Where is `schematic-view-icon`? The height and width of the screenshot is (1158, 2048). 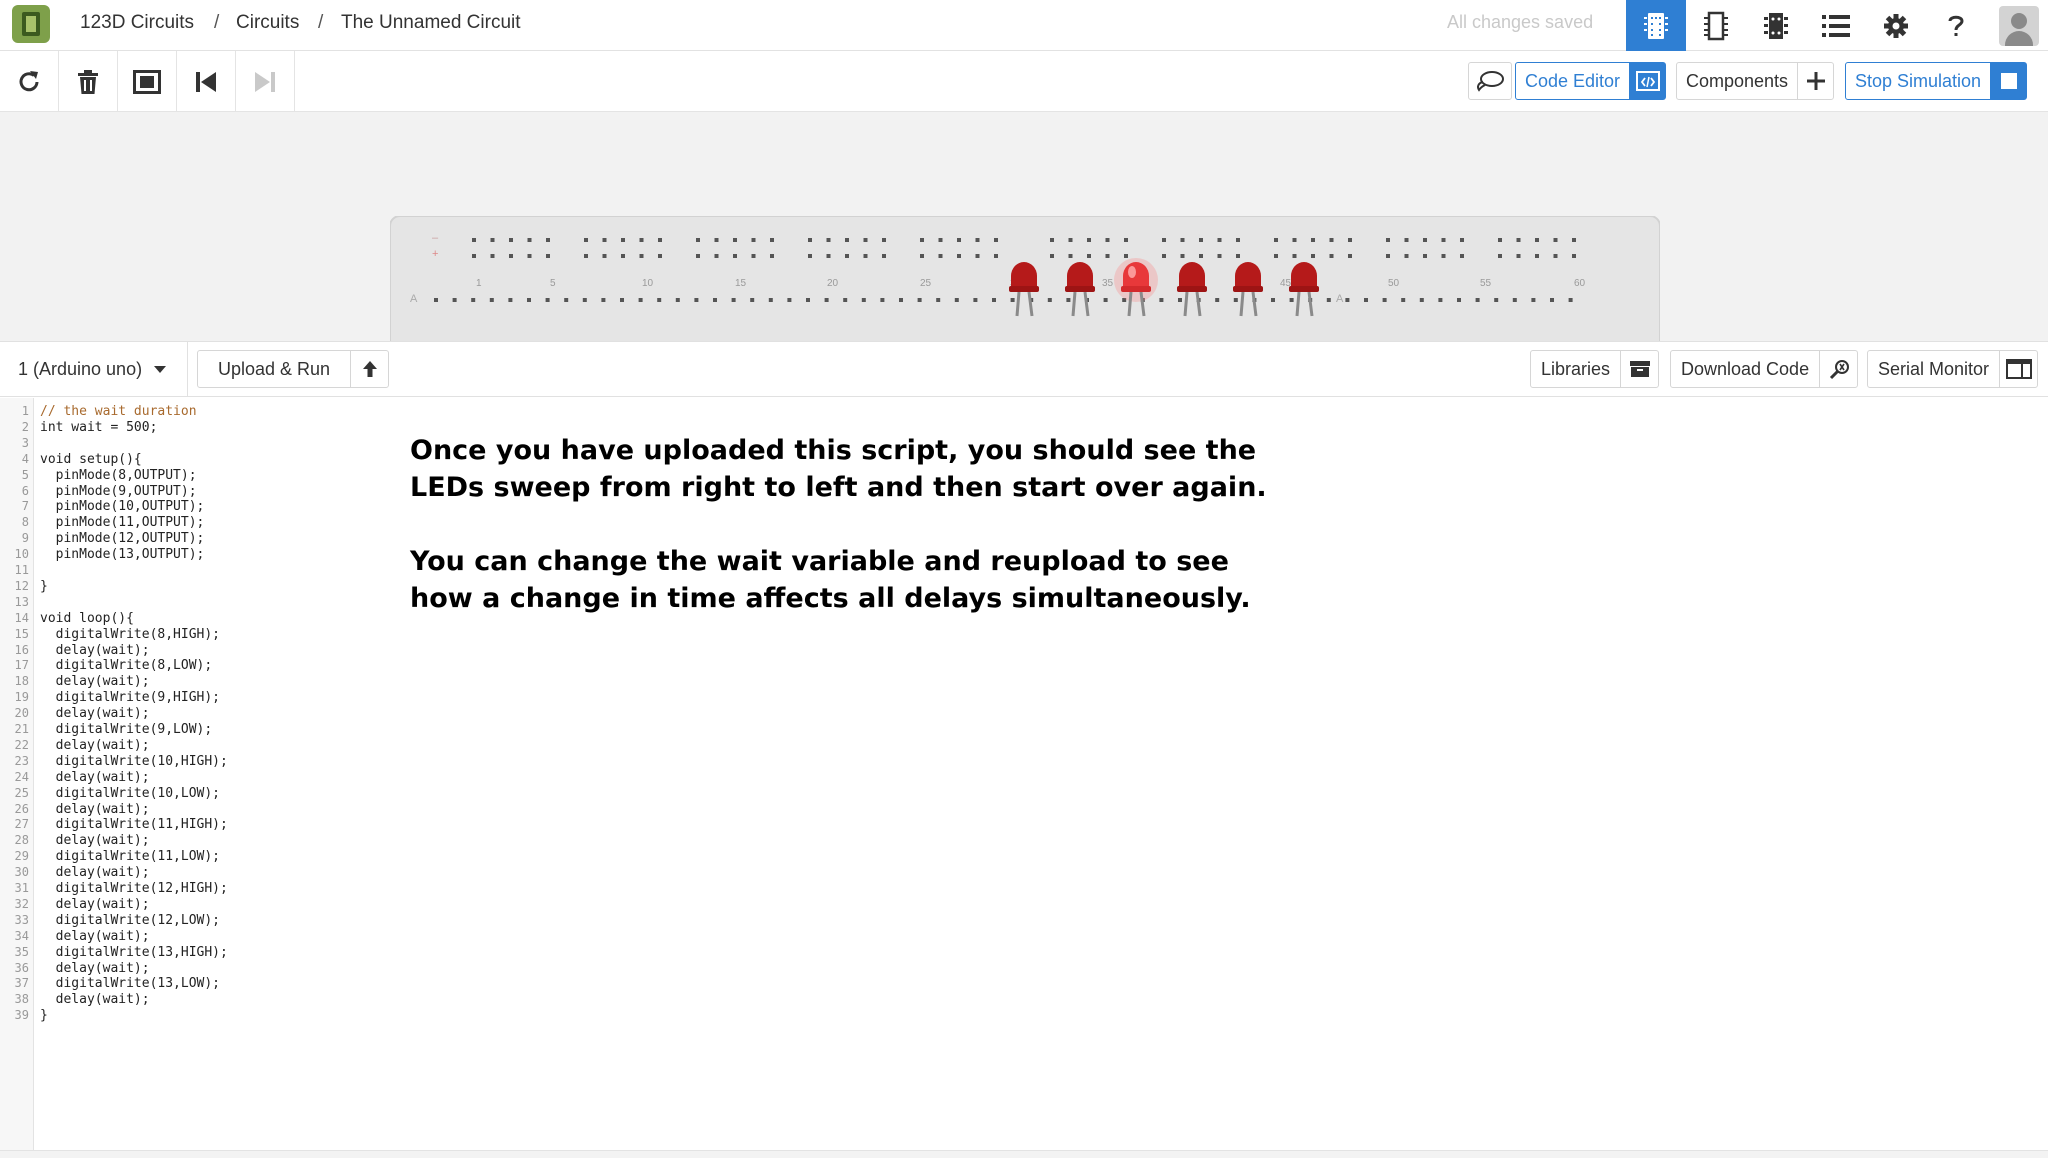 schematic-view-icon is located at coordinates (1716, 25).